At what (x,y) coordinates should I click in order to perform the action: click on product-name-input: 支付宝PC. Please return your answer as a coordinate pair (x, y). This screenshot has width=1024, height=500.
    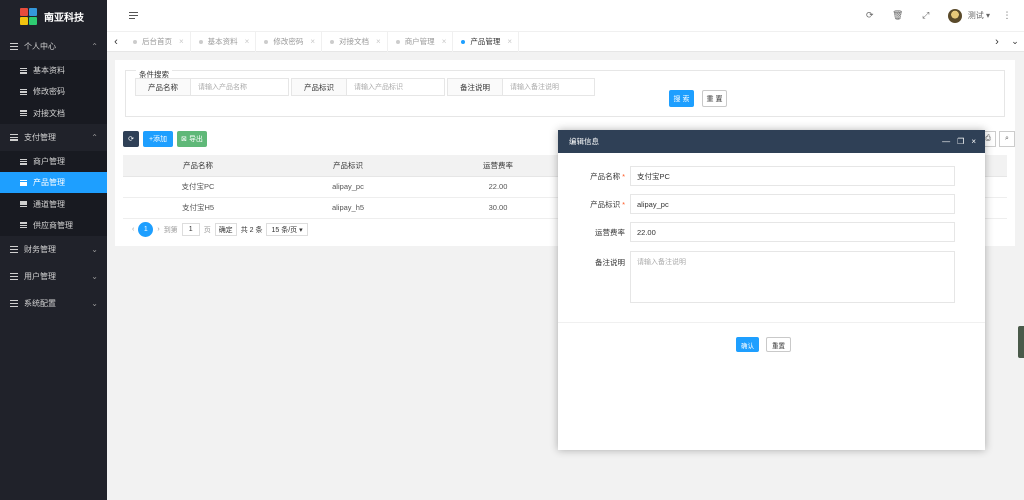
    Looking at the image, I should click on (792, 176).